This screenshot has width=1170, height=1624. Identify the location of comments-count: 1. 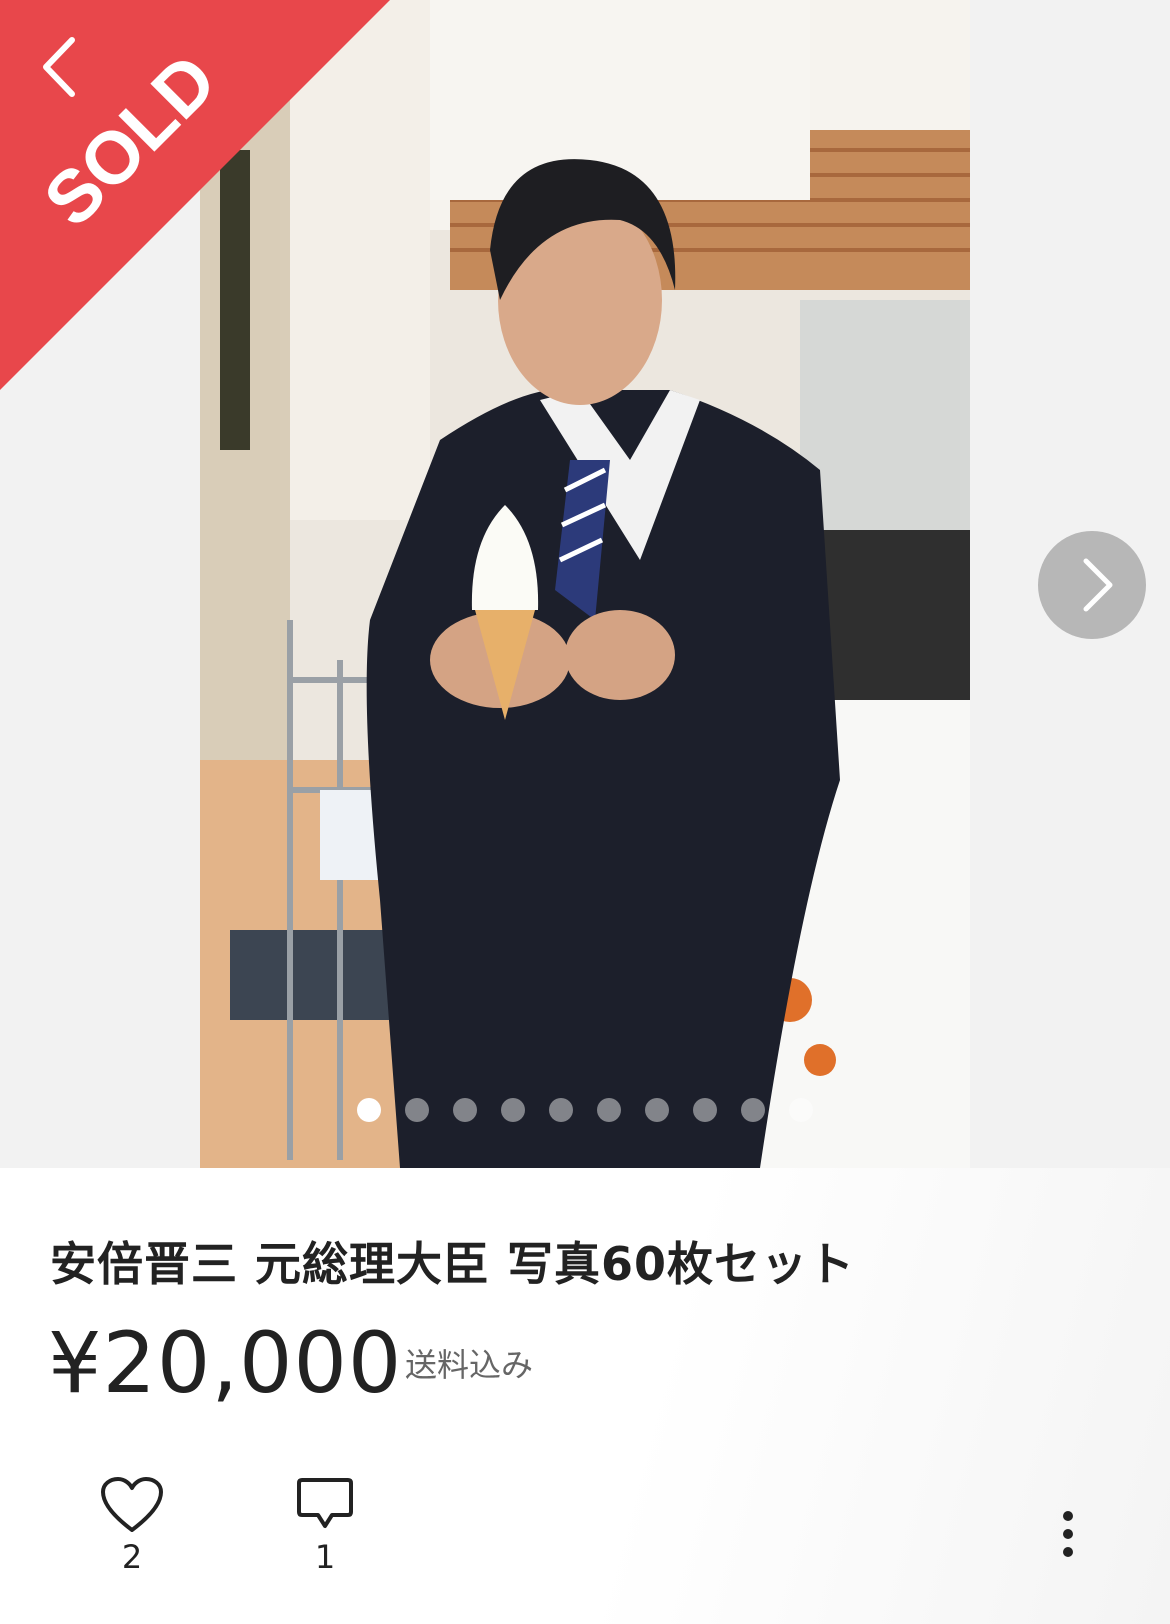
(325, 1557).